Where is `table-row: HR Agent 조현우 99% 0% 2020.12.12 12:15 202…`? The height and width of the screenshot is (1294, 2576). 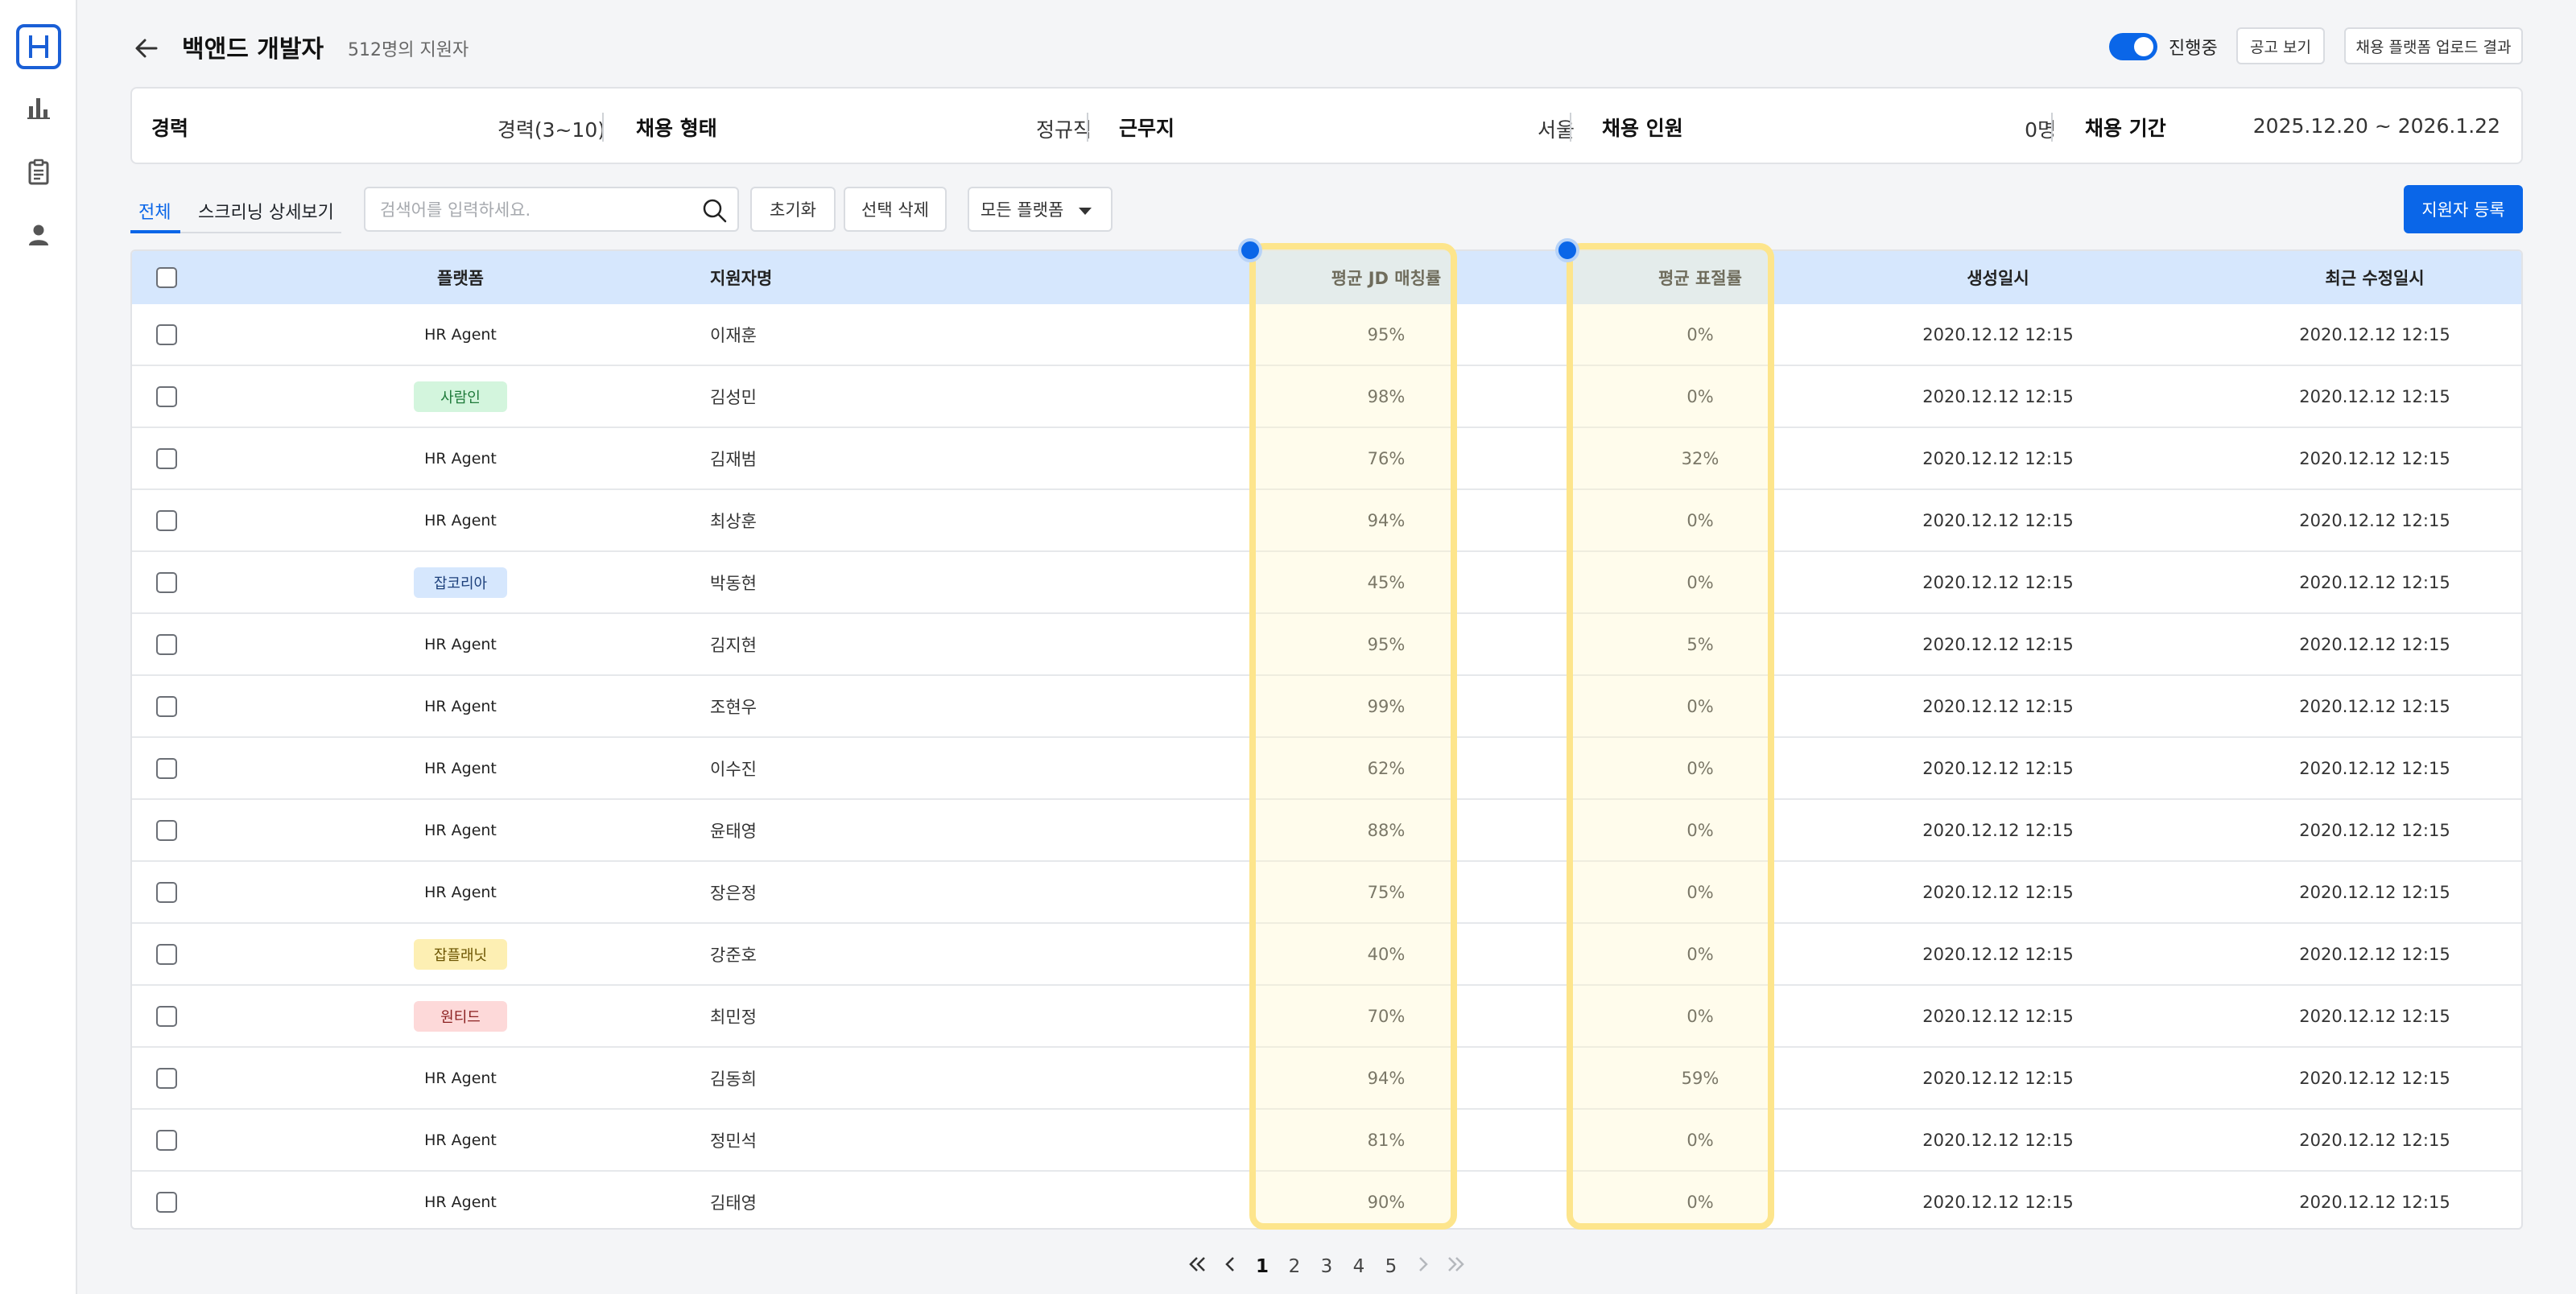
table-row: HR Agent 조현우 99% 0% 2020.12.12 12:15 202… is located at coordinates (1326, 707).